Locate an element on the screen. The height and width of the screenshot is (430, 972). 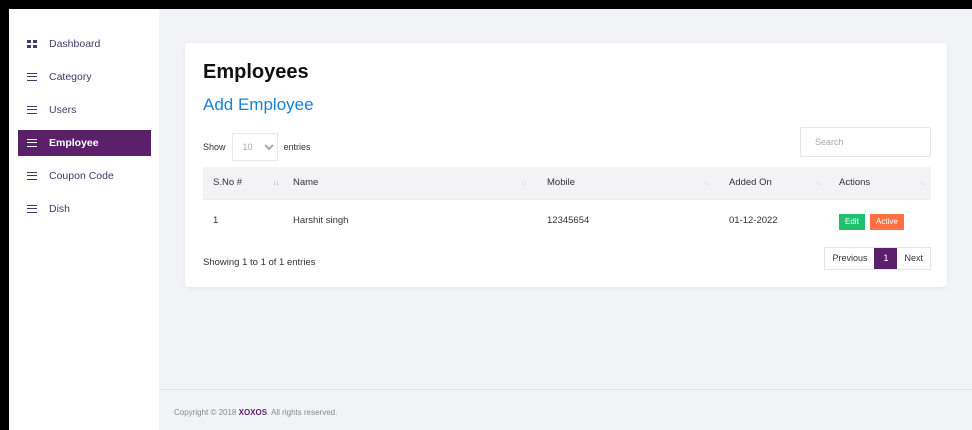
status-active-button: Active is located at coordinates (887, 222).